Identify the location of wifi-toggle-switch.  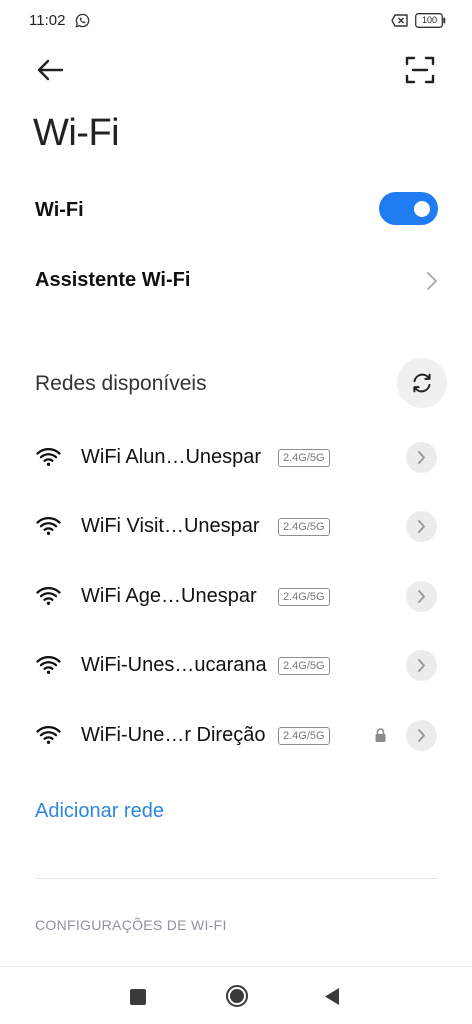
(408, 208).